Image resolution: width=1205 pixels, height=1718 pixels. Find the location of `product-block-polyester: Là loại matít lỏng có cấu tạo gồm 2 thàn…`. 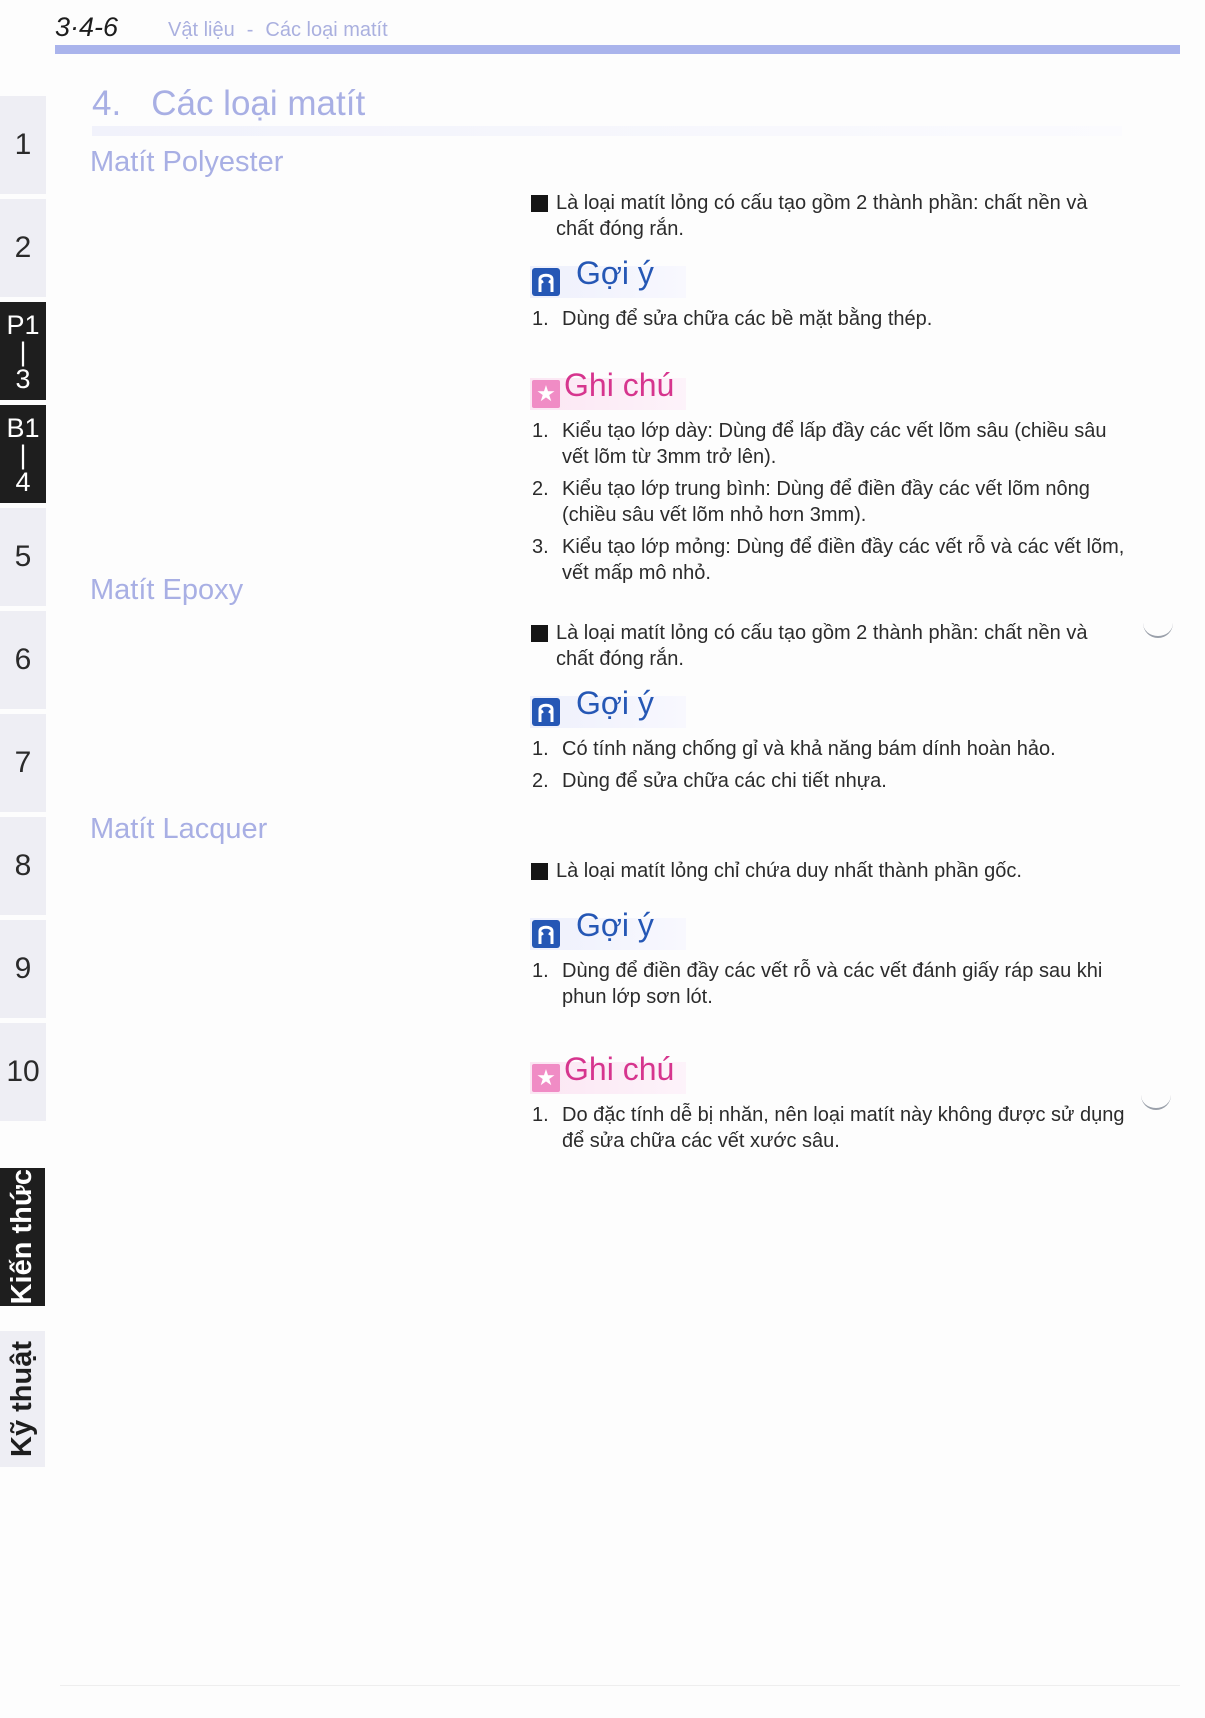

product-block-polyester: Là loại matít lỏng có cấu tạo gồm 2 thàn… is located at coordinates (830, 391).